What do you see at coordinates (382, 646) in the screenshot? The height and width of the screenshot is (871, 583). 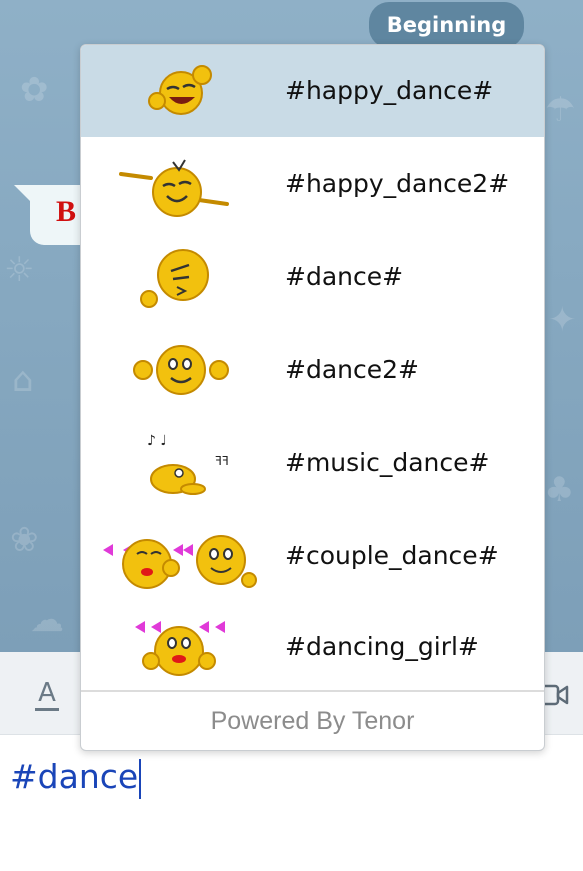 I see `suggestion-label: #dancing_girl#` at bounding box center [382, 646].